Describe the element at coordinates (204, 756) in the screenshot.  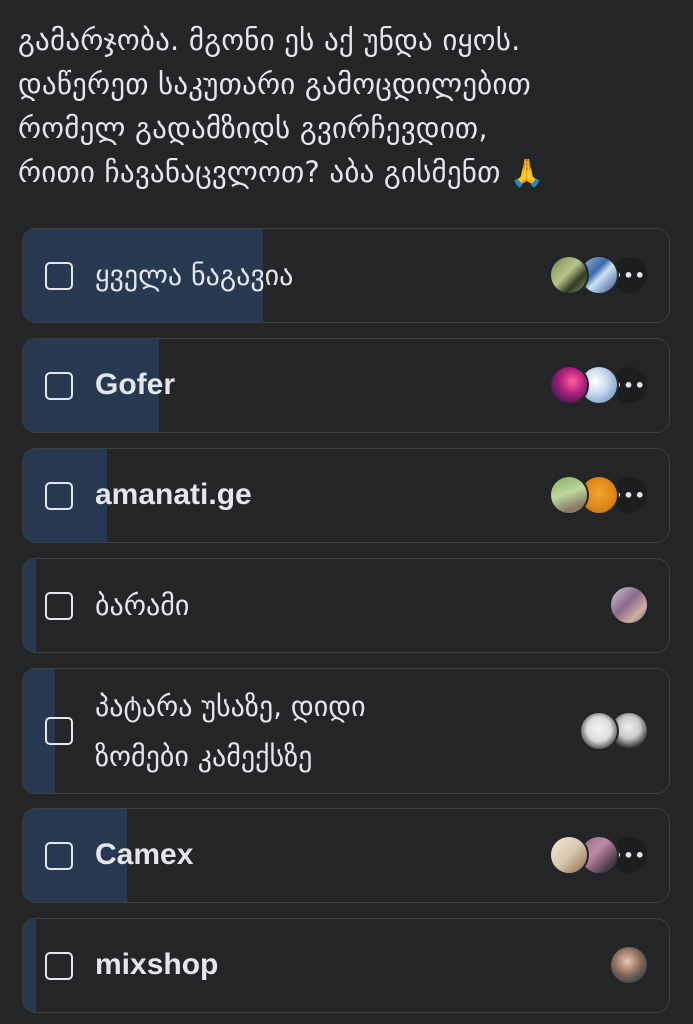
I see `poll-option-label-line: ზომები კამექსზე` at that location.